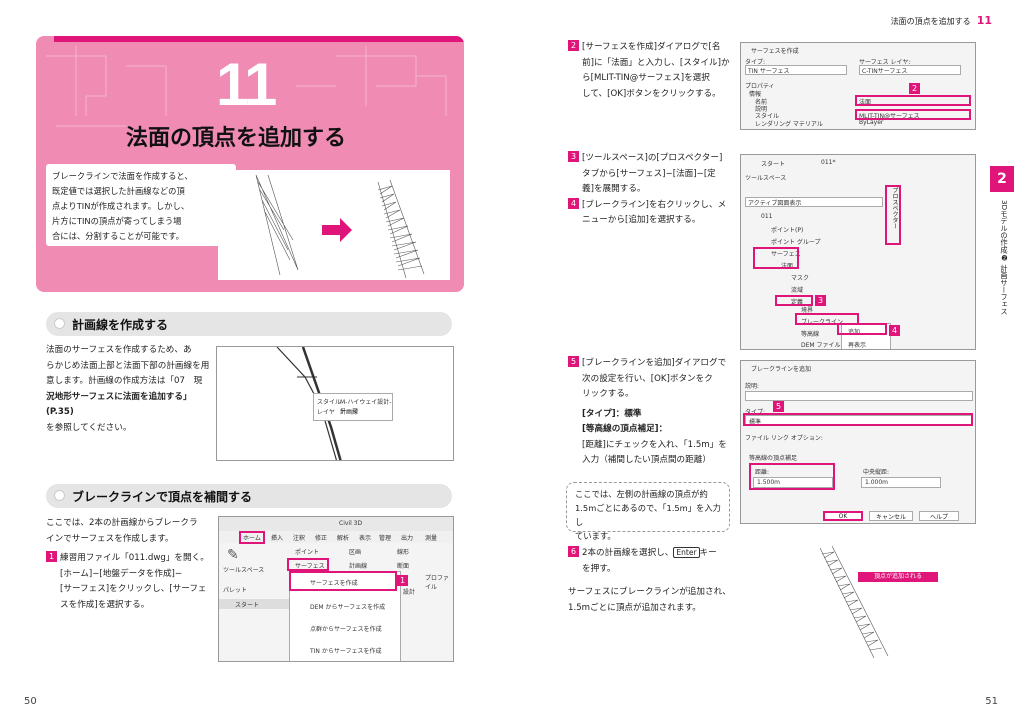 Image resolution: width=1024 pixels, height=719 pixels. I want to click on menu-refresh: 再表示, so click(857, 344).